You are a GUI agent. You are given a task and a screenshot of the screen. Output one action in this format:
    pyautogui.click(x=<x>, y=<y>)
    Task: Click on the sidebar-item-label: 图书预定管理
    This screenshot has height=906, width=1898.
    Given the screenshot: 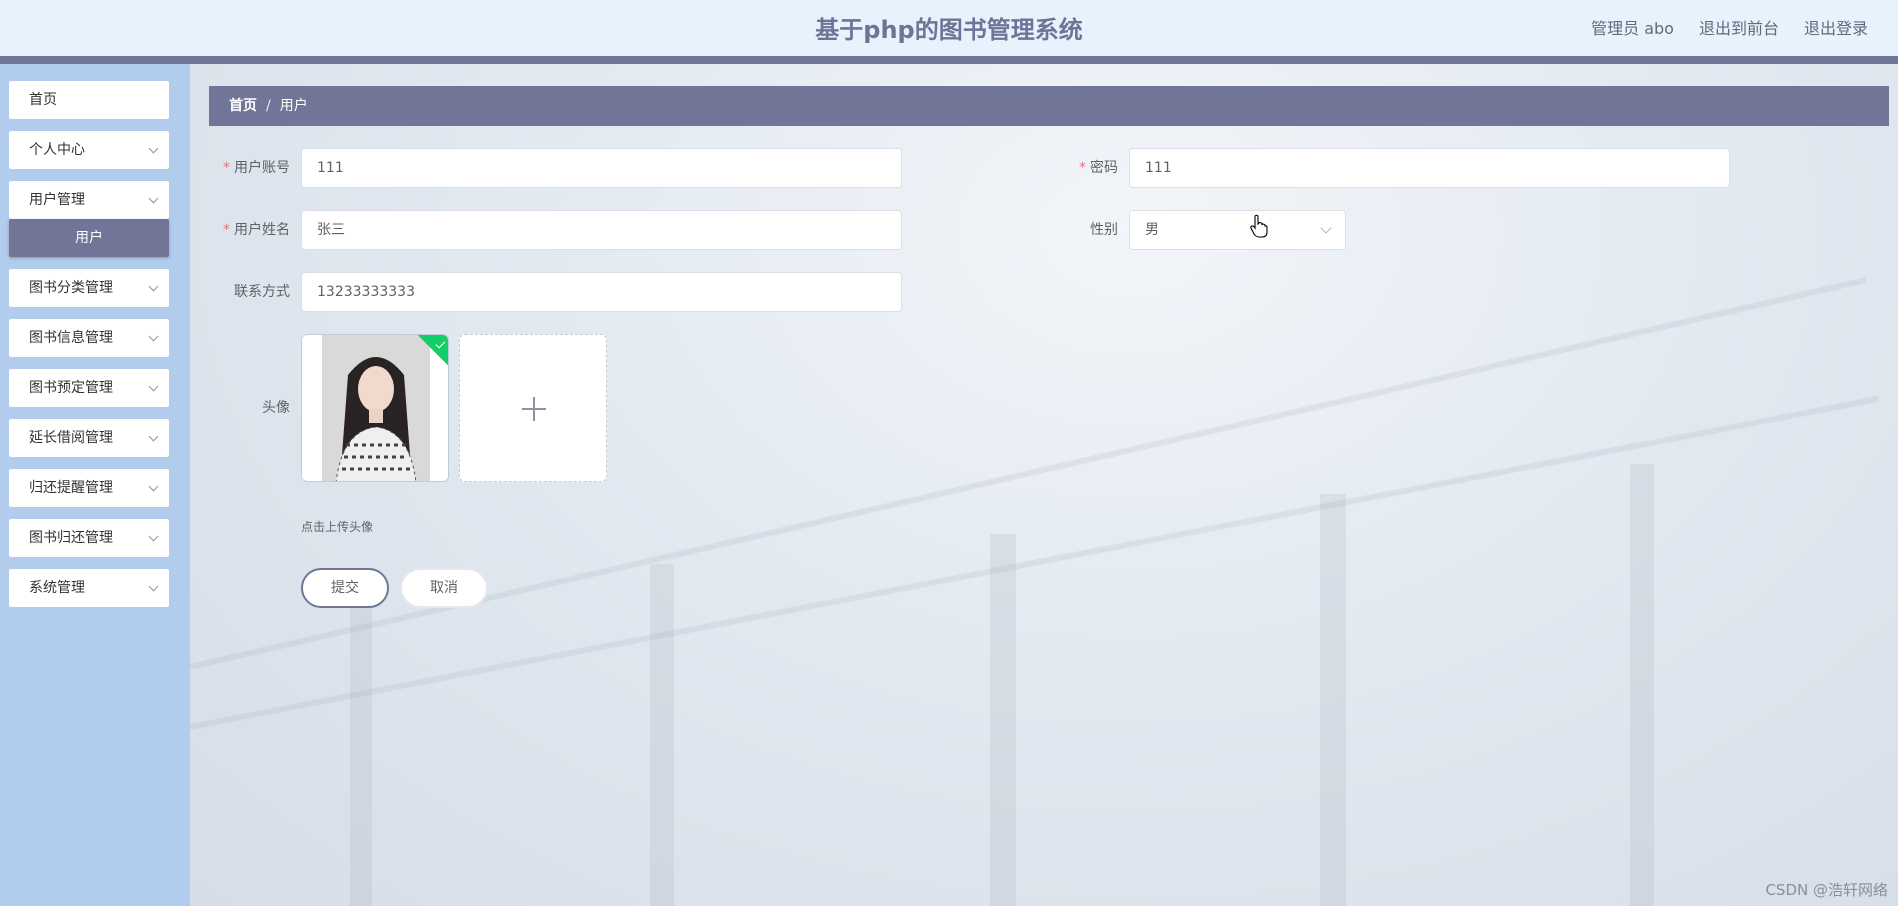 What is the action you would take?
    pyautogui.click(x=71, y=388)
    